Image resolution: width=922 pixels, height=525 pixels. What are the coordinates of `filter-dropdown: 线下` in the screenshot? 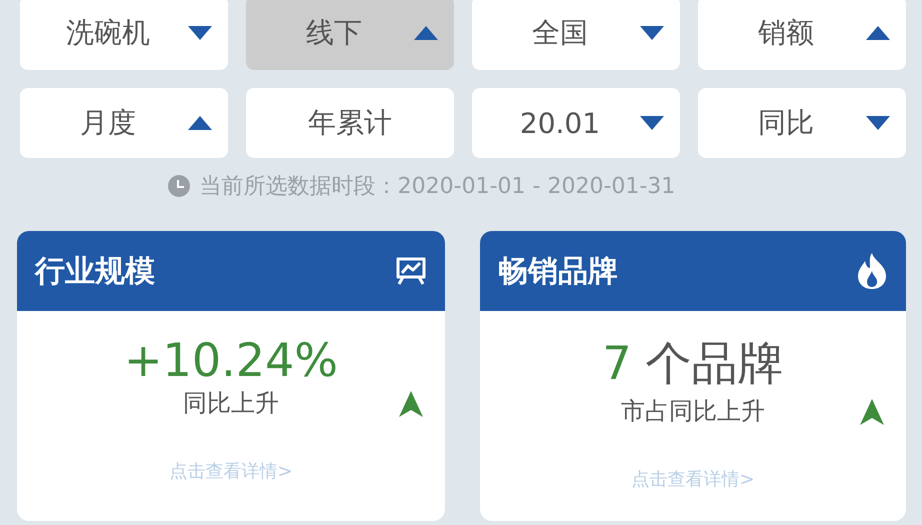 It's located at (350, 35).